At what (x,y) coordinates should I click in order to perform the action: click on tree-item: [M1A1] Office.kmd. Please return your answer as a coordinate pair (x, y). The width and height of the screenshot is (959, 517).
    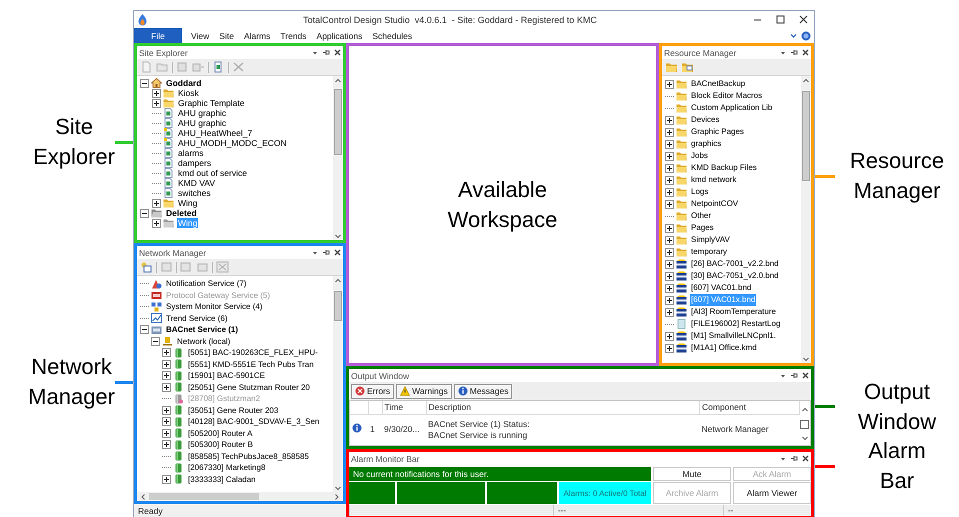
    Looking at the image, I should click on (724, 348).